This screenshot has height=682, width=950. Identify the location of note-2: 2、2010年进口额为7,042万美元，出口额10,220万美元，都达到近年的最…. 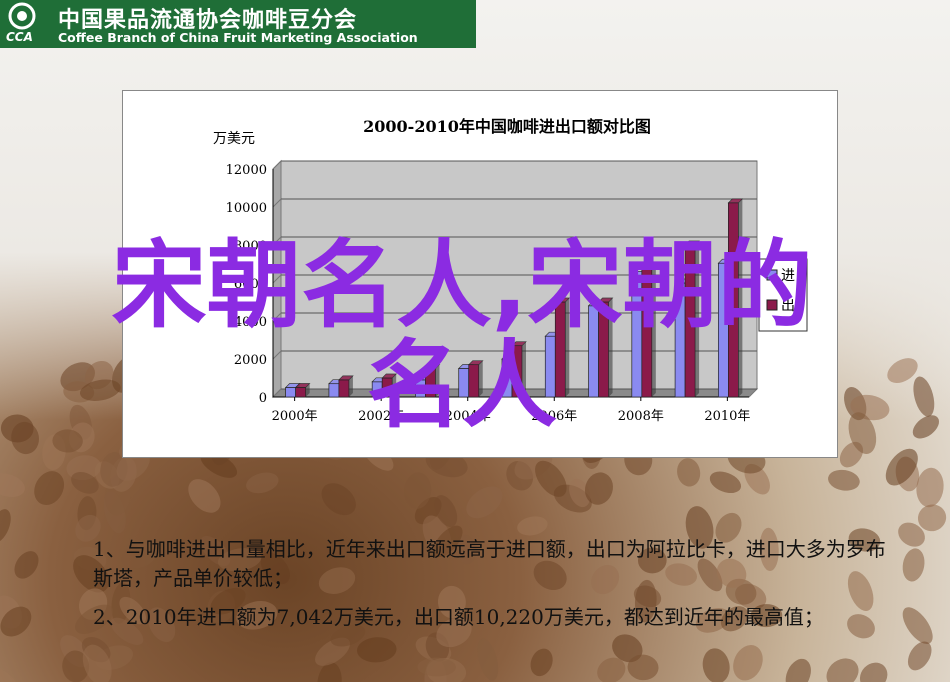
(458, 617).